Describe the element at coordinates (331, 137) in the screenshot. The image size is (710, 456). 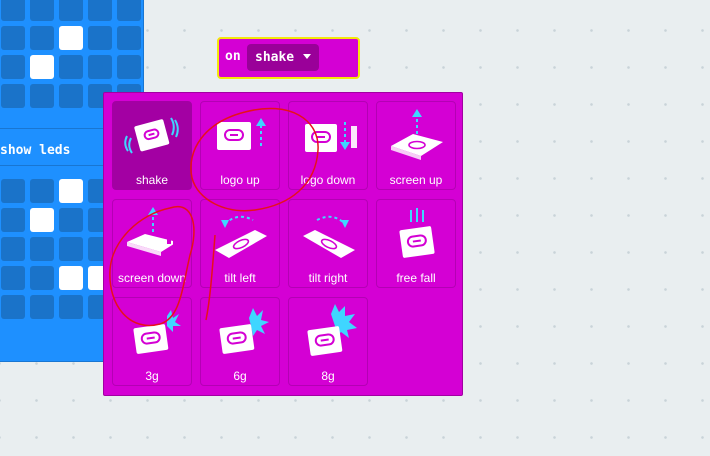
I see `logo-down-icon` at that location.